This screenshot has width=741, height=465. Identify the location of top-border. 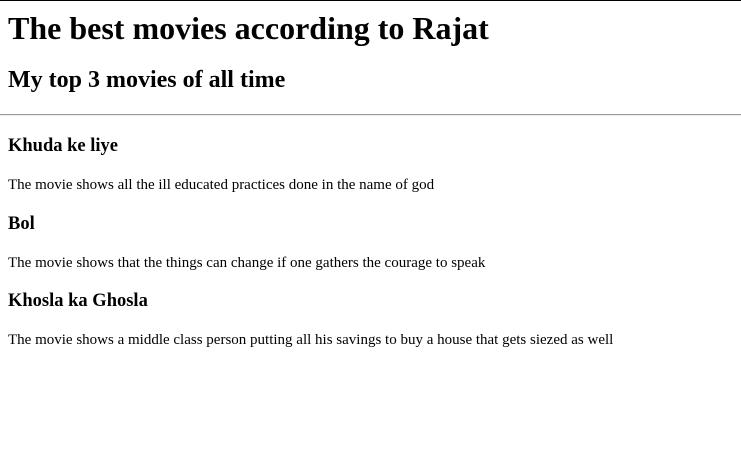
(370, 0).